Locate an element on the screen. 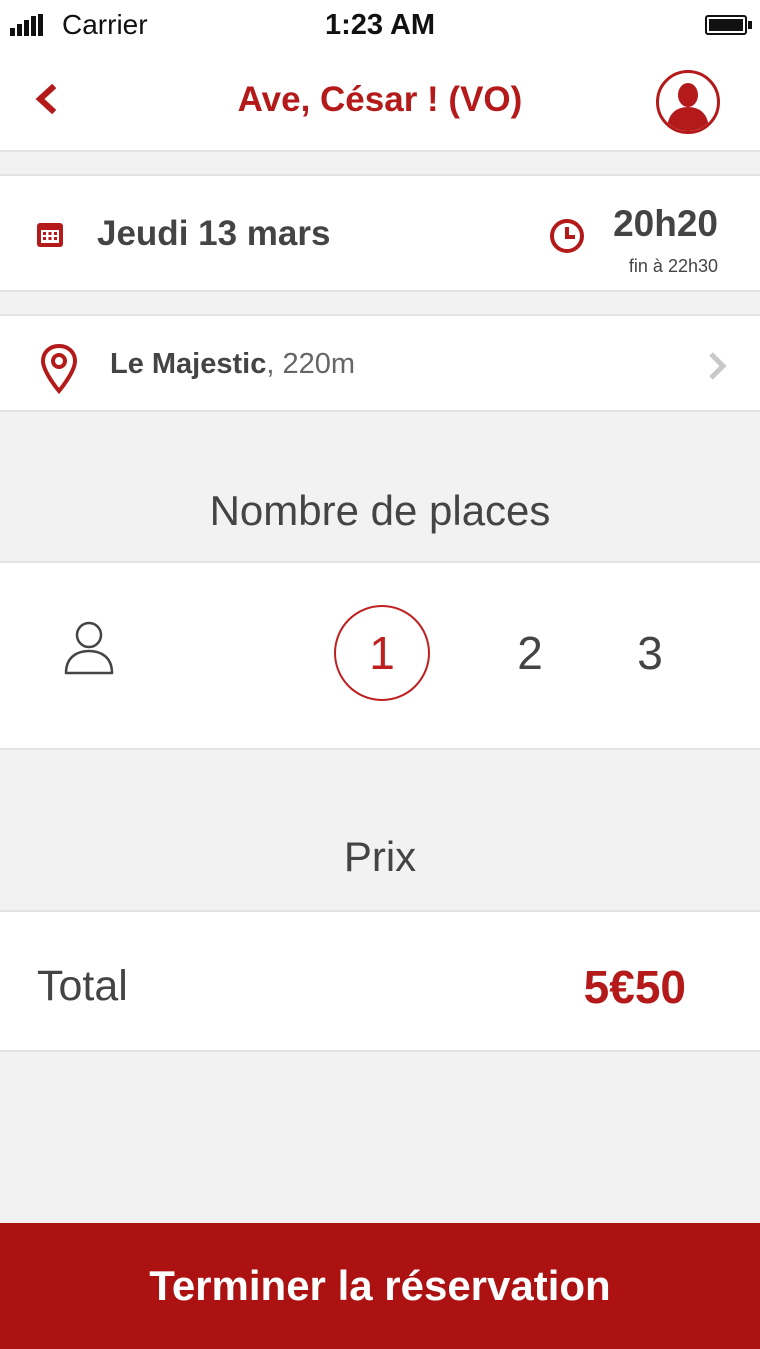  calendar-icon is located at coordinates (50, 235).